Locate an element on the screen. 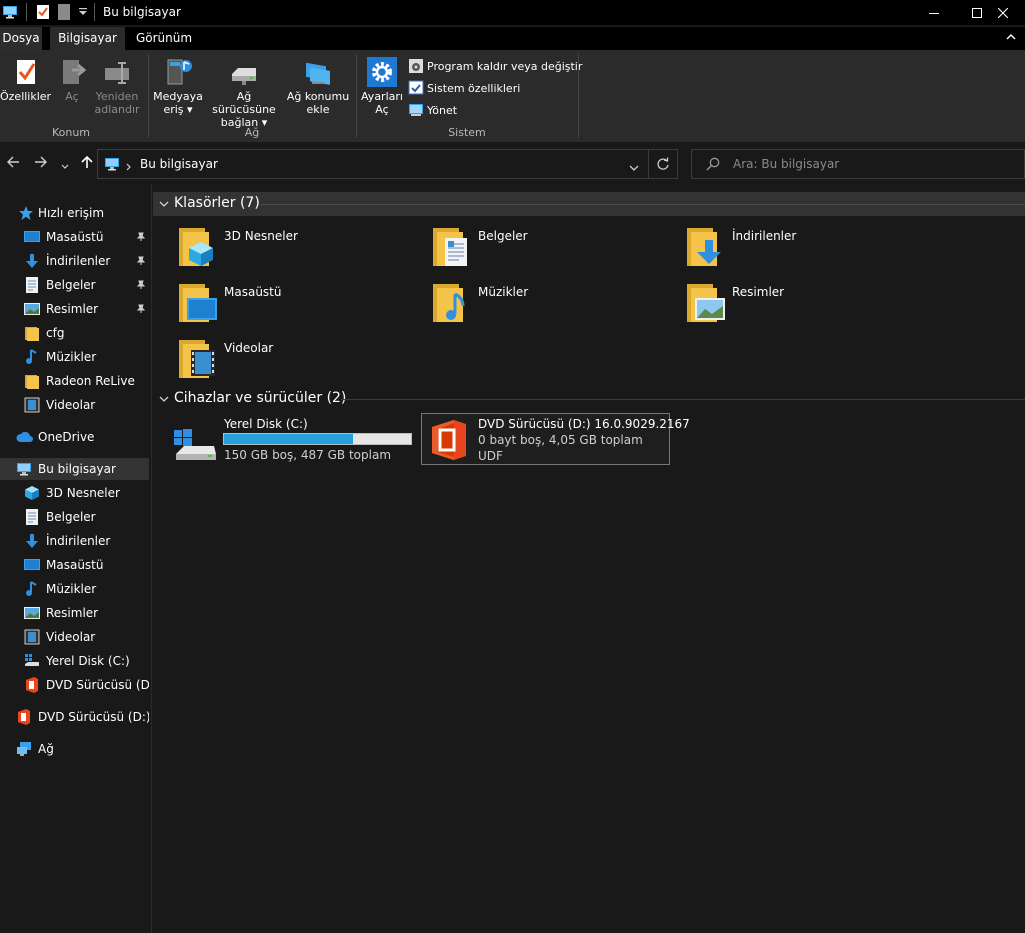  chevron-up-icon is located at coordinates (1011, 38).